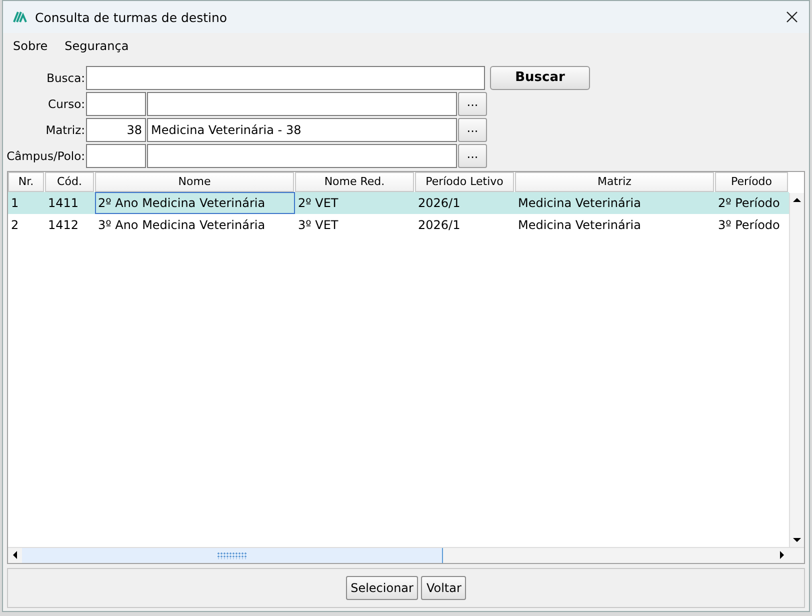  I want to click on table-row: 1 1411 2º Ano Medicina Veterinária 2º VET 2026/1 Medicina Veterinária 2º Período, so click(398, 203).